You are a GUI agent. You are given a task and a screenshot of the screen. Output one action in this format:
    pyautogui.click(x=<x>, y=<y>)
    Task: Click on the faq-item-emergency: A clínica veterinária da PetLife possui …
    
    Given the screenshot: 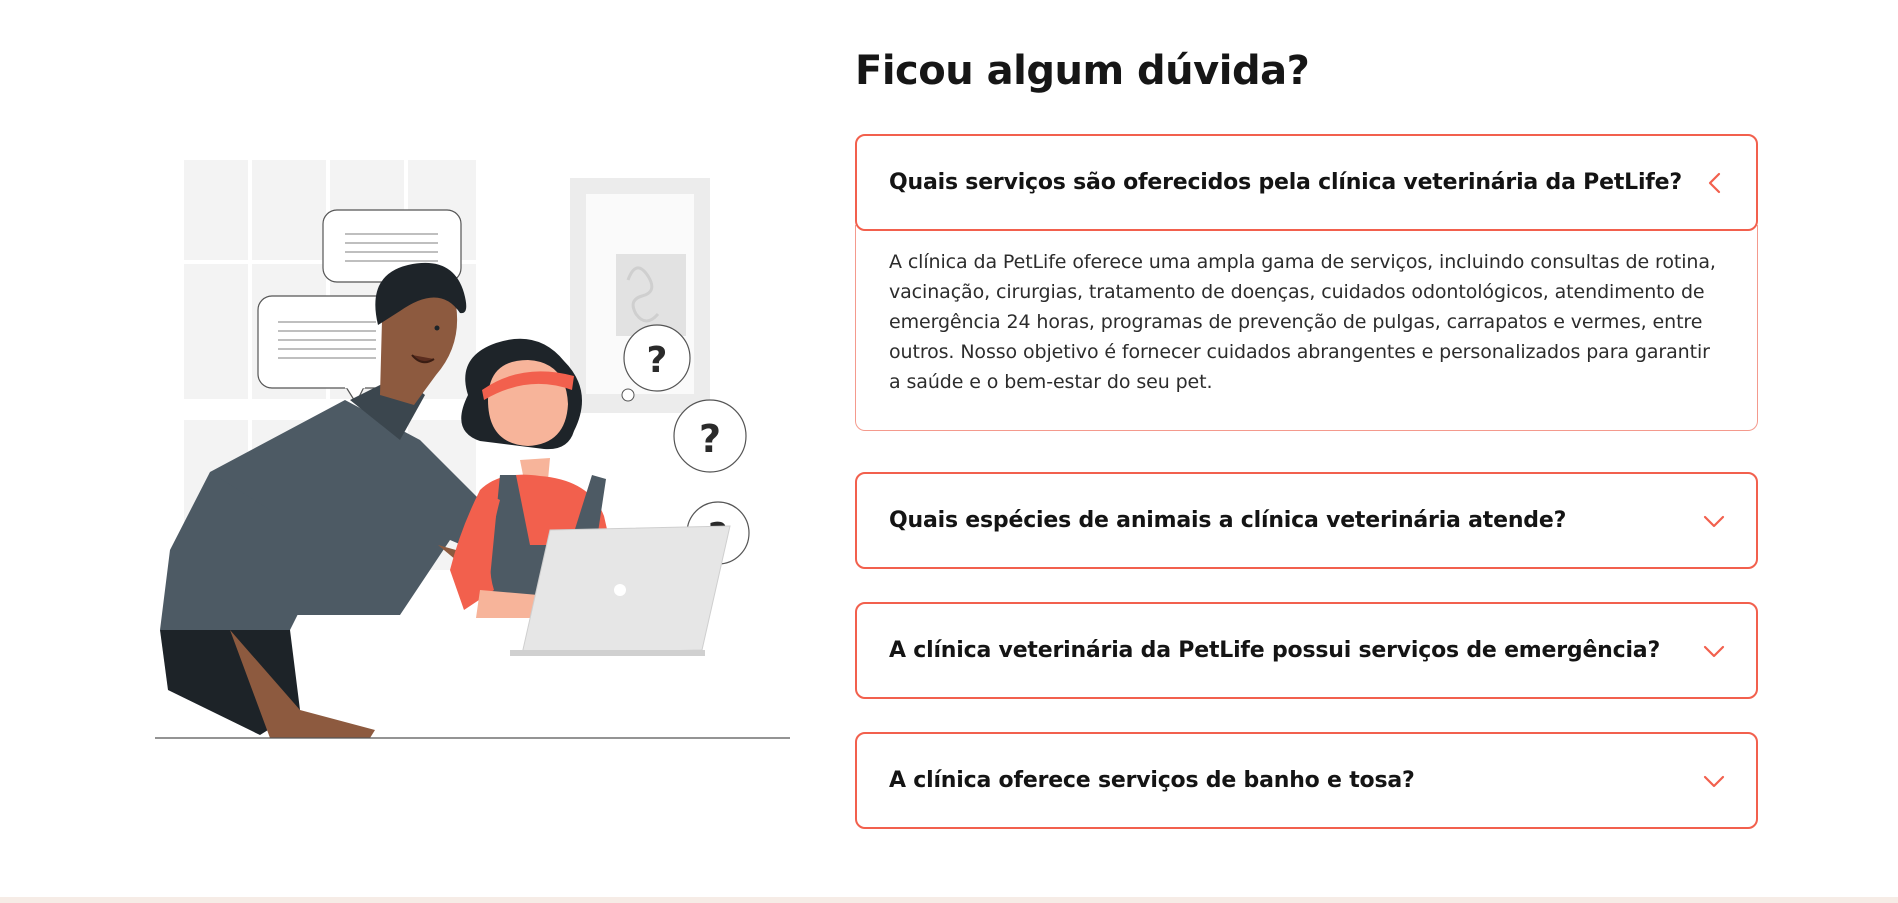 What is the action you would take?
    pyautogui.click(x=1306, y=650)
    